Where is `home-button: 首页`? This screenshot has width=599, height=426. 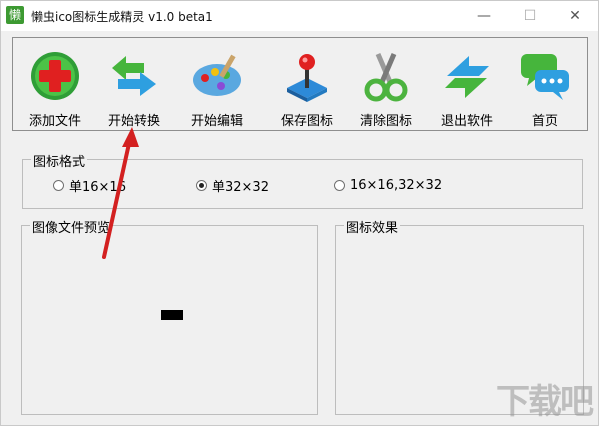
home-button: 首页 is located at coordinates (545, 88).